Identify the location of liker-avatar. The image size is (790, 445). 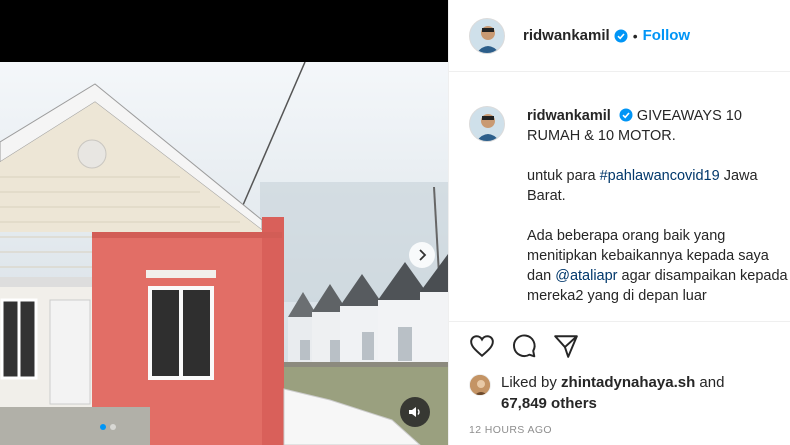
(480, 385).